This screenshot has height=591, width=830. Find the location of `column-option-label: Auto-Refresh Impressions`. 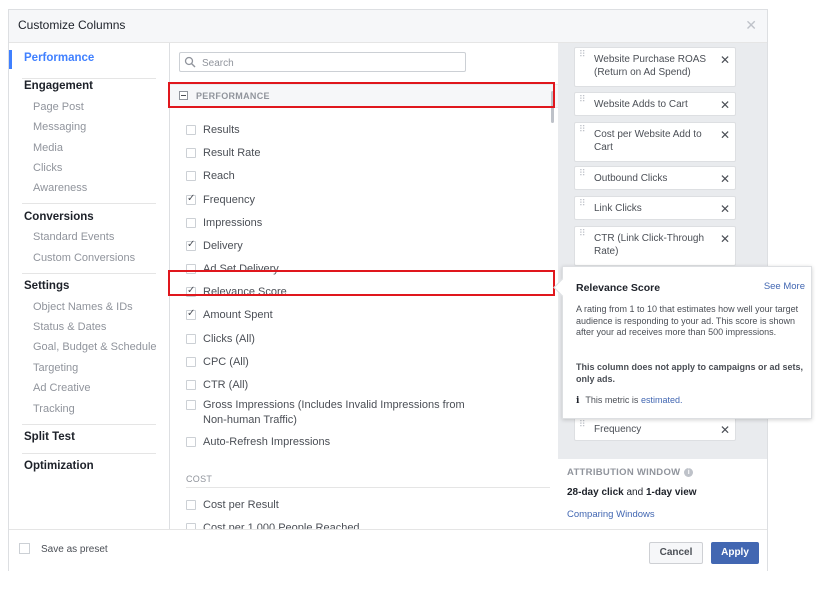

column-option-label: Auto-Refresh Impressions is located at coordinates (267, 442).